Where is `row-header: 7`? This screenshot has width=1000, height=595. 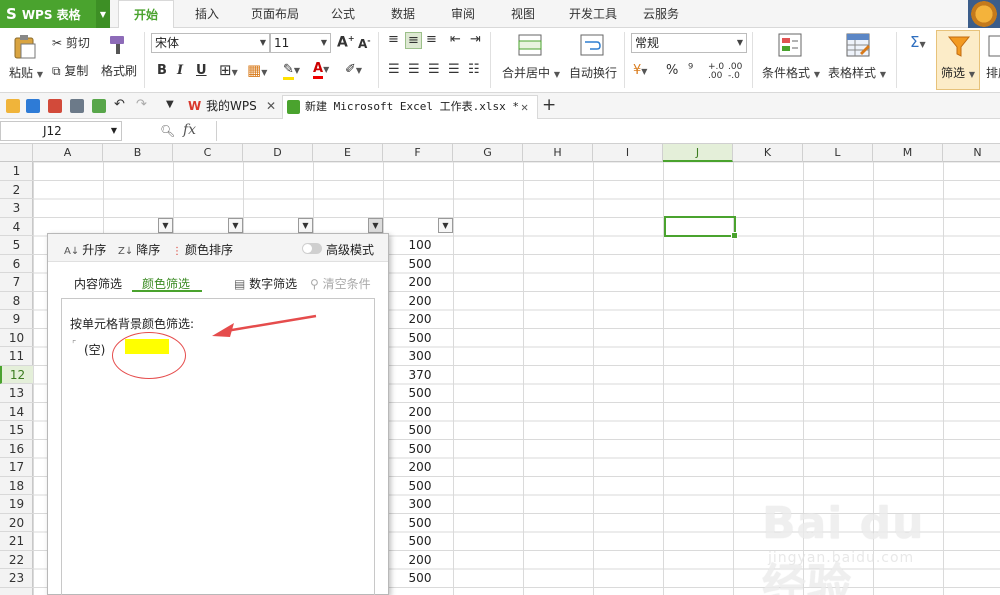 row-header: 7 is located at coordinates (16, 282).